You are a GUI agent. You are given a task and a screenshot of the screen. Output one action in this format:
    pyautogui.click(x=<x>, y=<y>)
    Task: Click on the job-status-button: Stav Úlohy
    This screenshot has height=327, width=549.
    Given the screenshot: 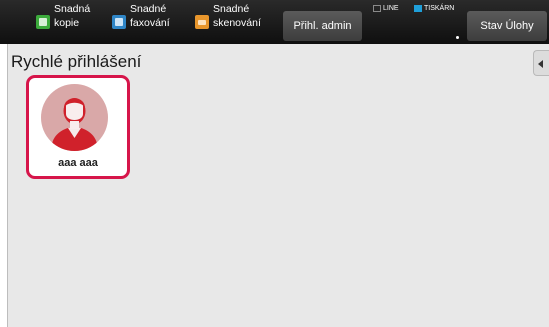 What is the action you would take?
    pyautogui.click(x=507, y=26)
    